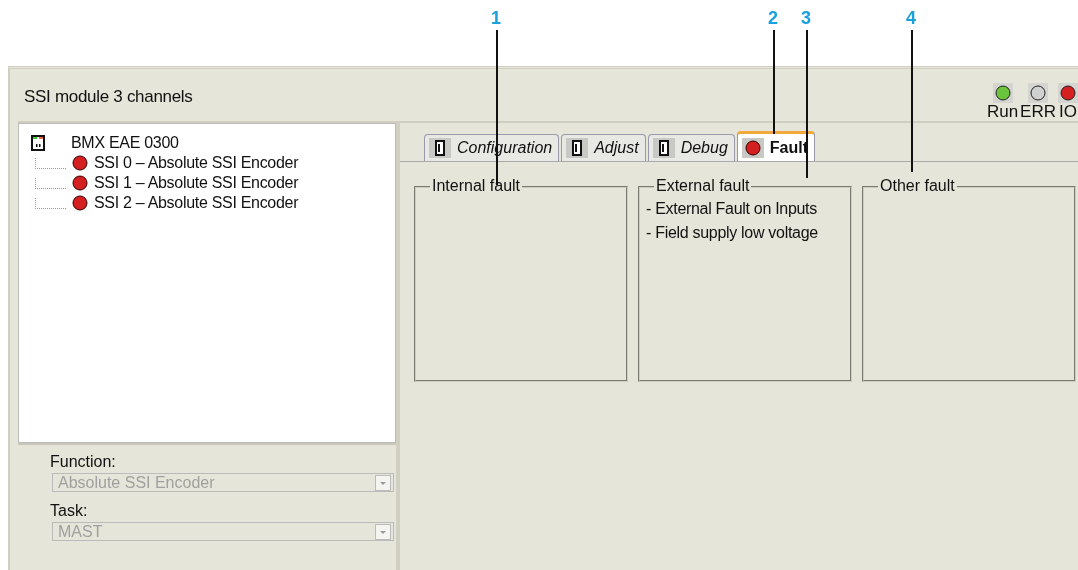 This screenshot has width=1078, height=570. I want to click on tree-item: BMX EAE 0300, so click(125, 143).